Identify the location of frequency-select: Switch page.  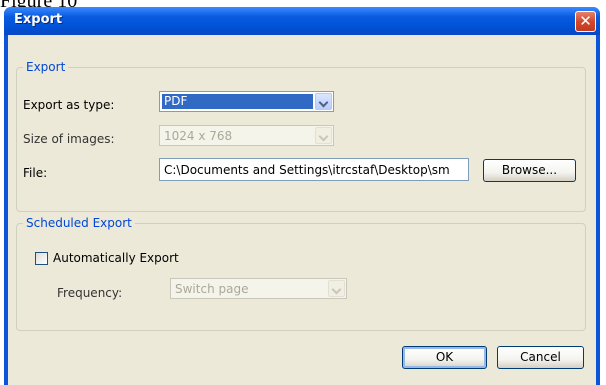
(258, 288).